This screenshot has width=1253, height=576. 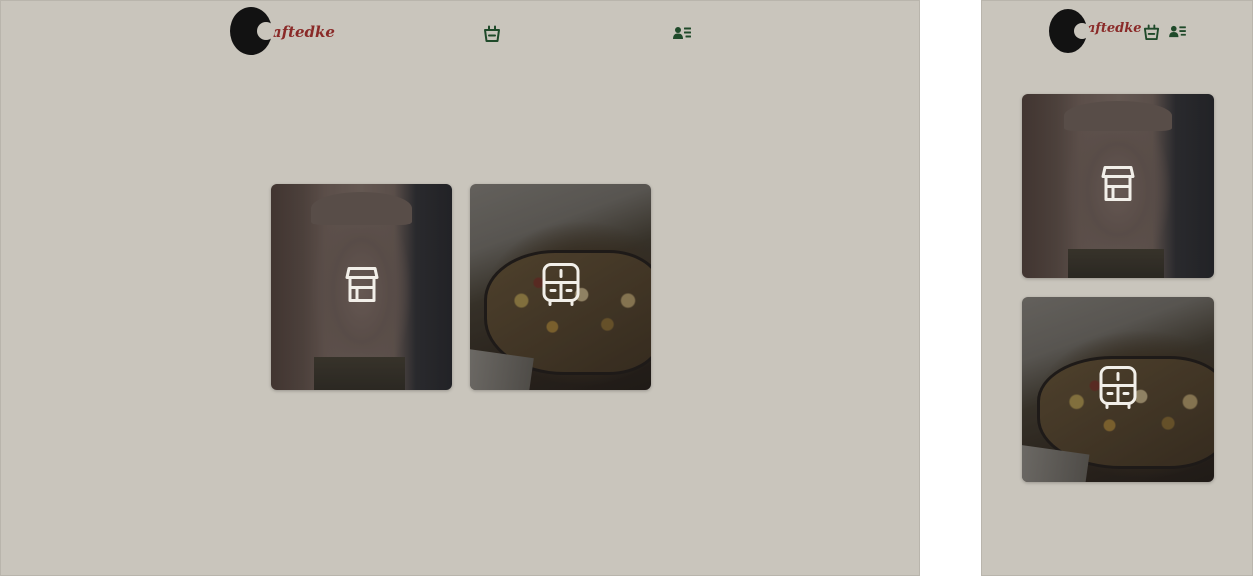 What do you see at coordinates (1095, 31) in the screenshot?
I see `mobile-brand-logo: raftedke` at bounding box center [1095, 31].